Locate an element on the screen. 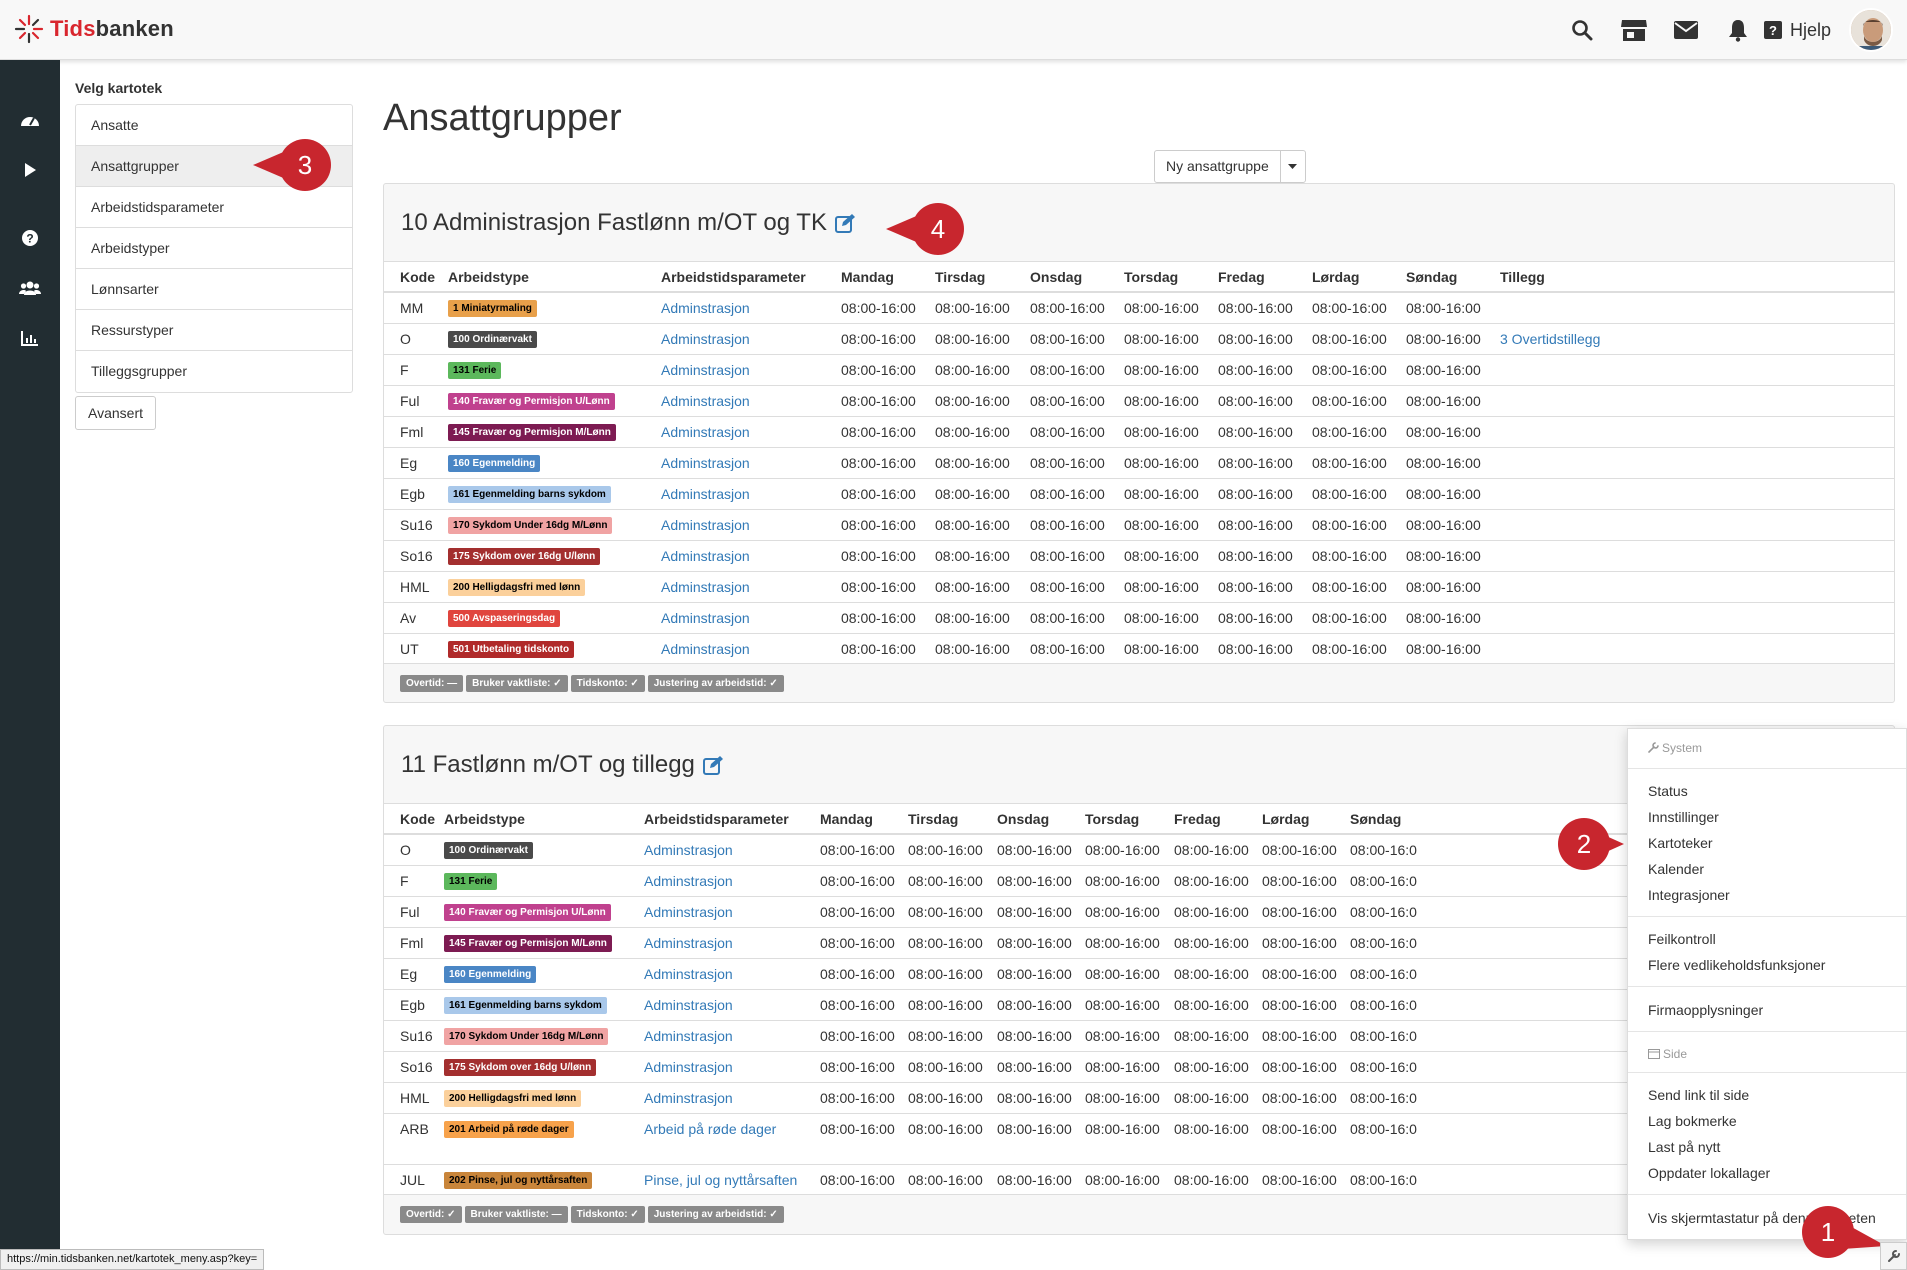 The width and height of the screenshot is (1907, 1270). menu-item: Feilkontroll is located at coordinates (1682, 939).